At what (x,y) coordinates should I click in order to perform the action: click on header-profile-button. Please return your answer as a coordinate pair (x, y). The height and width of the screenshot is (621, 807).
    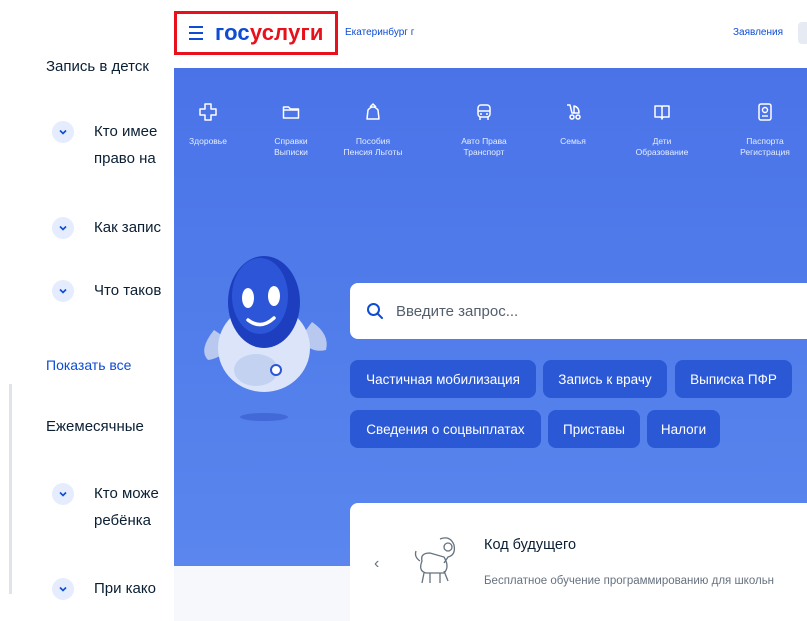
    Looking at the image, I should click on (802, 33).